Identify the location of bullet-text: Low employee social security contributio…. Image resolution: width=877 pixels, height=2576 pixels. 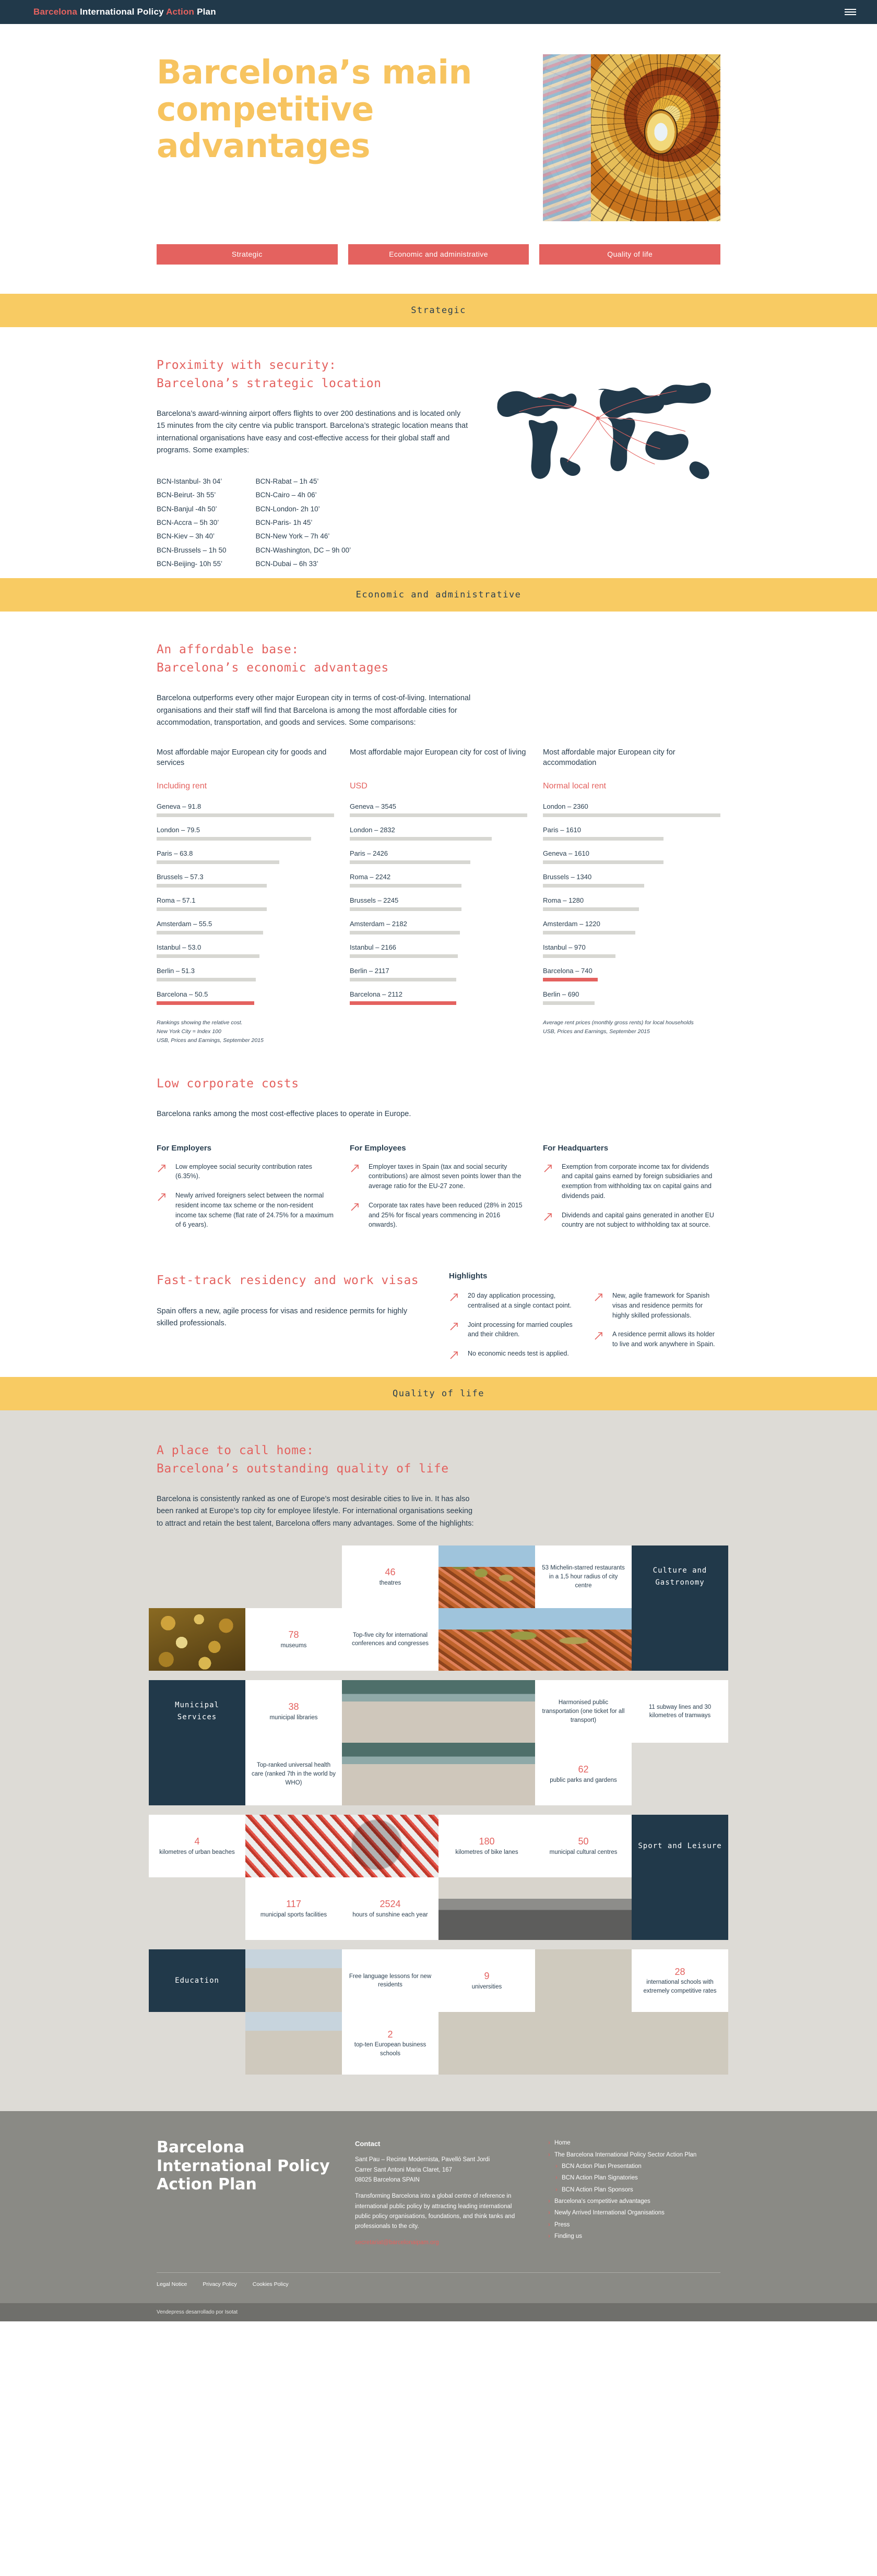
(243, 1171).